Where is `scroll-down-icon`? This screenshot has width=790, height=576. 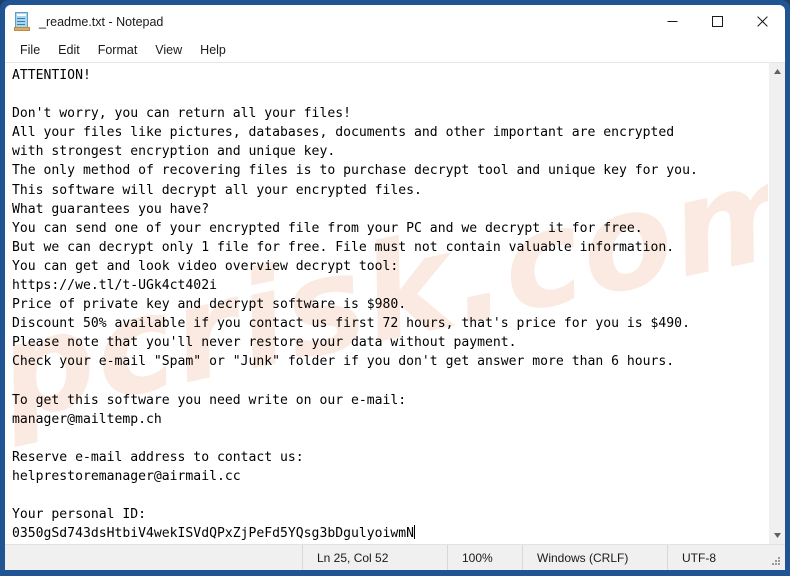 scroll-down-icon is located at coordinates (777, 535).